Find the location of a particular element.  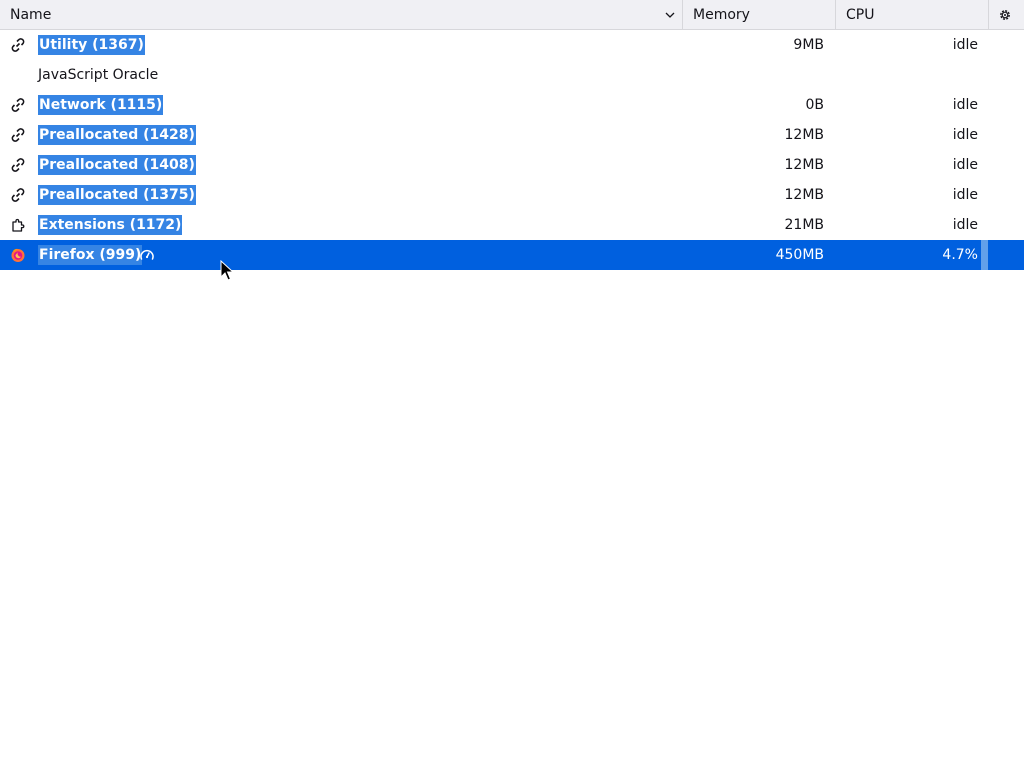

process-row: JavaScript Oracle is located at coordinates (512, 75).